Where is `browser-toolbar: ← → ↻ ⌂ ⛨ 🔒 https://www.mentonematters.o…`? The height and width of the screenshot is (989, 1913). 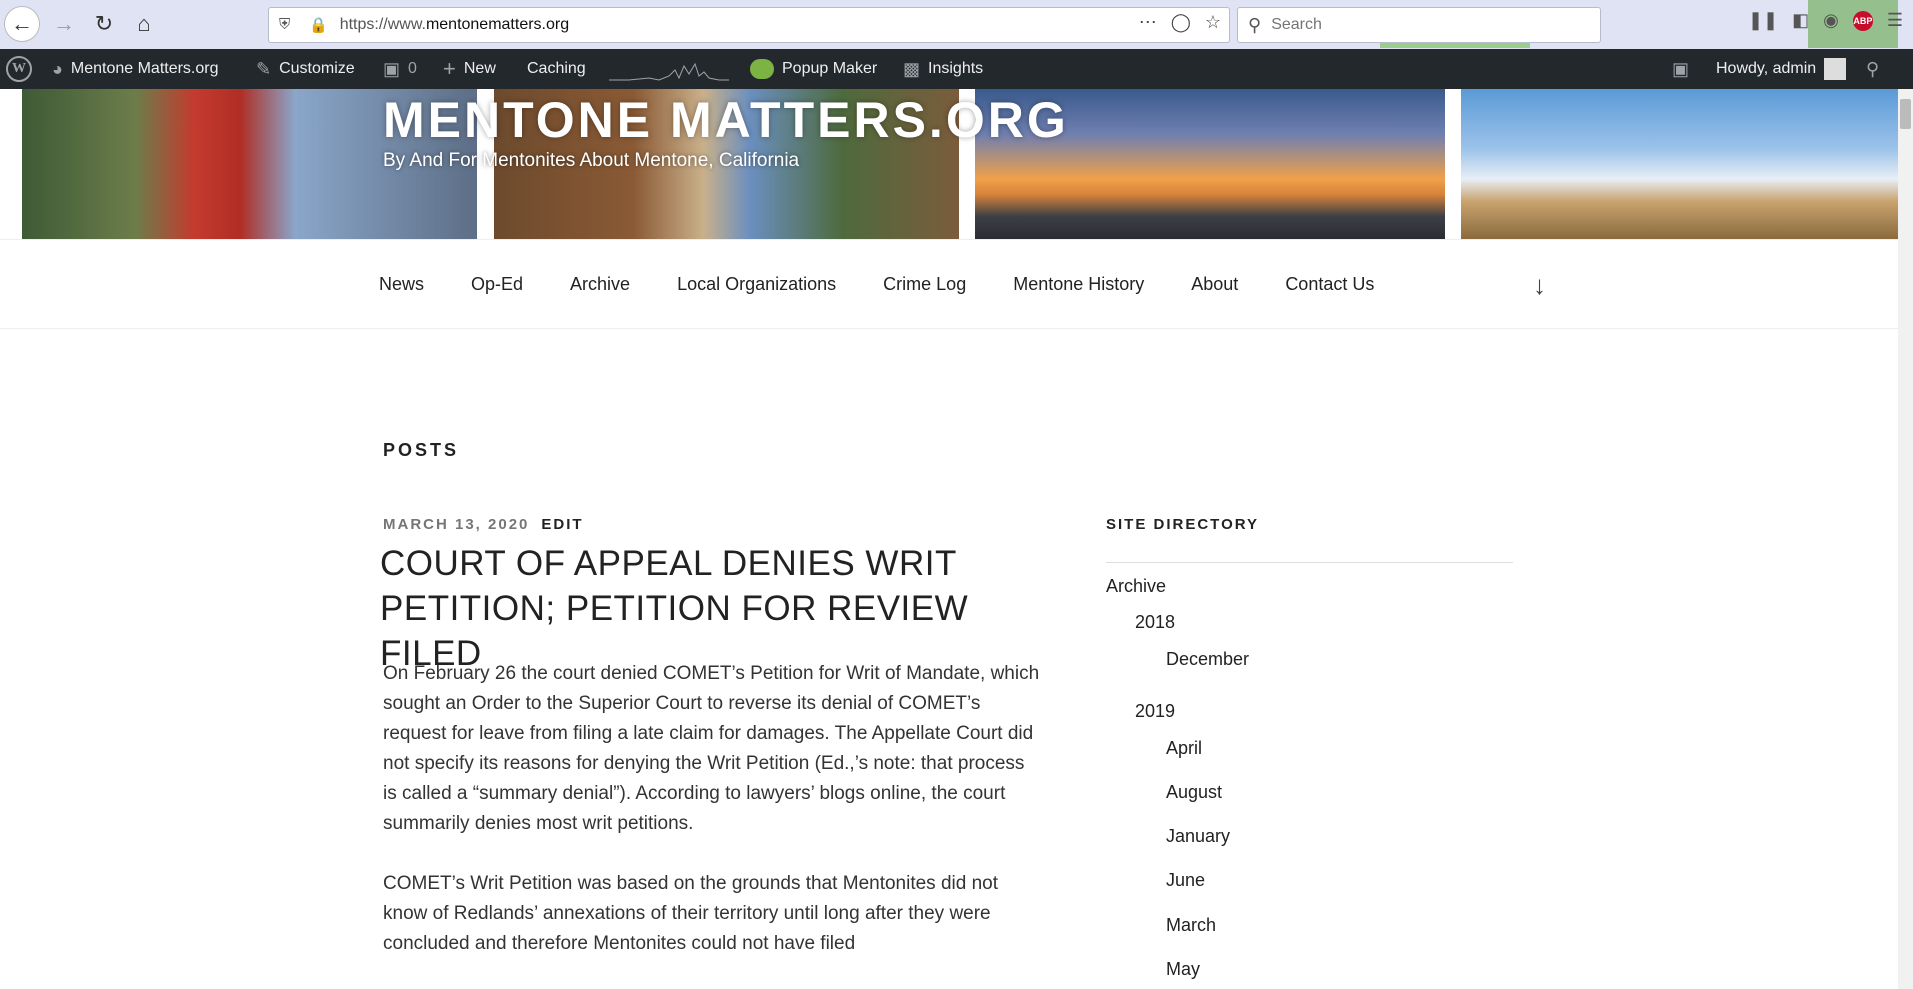
browser-toolbar: ← → ↻ ⌂ ⛨ 🔒 https://www.mentonematters.o… is located at coordinates (956, 25).